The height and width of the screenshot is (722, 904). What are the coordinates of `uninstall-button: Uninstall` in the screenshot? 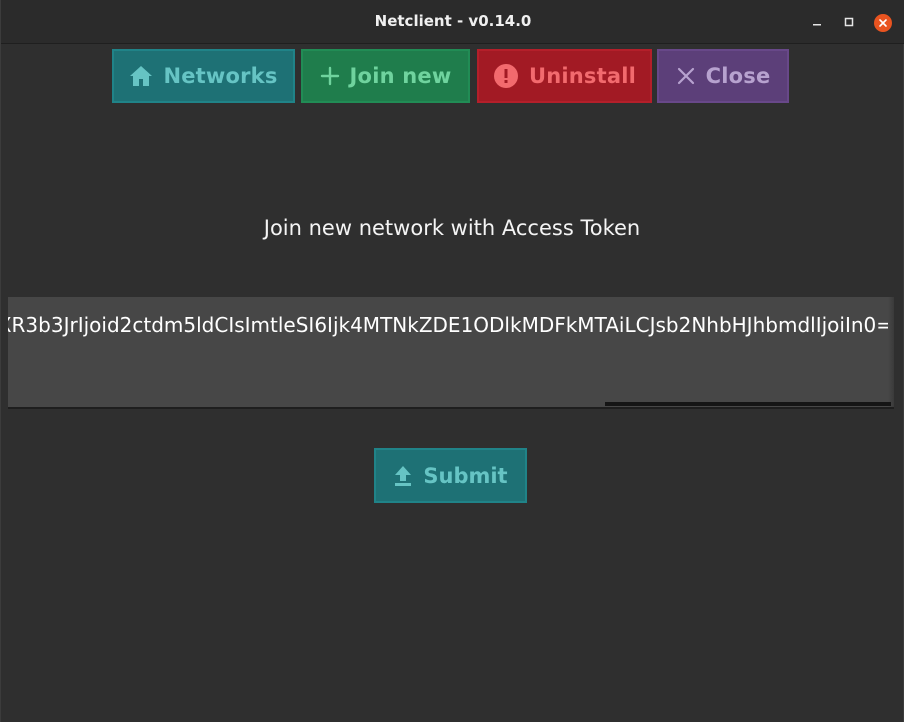 It's located at (564, 76).